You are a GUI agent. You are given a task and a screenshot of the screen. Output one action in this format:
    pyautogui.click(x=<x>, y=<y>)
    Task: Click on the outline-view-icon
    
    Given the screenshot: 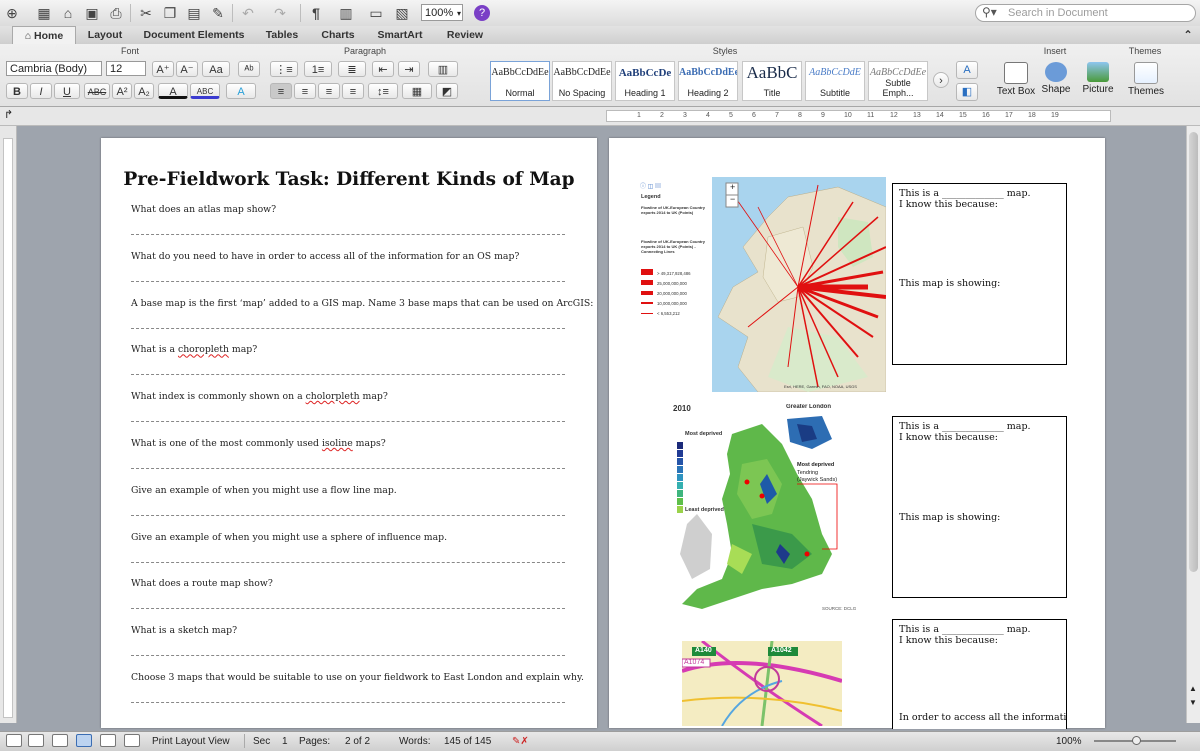 What is the action you would take?
    pyautogui.click(x=36, y=740)
    